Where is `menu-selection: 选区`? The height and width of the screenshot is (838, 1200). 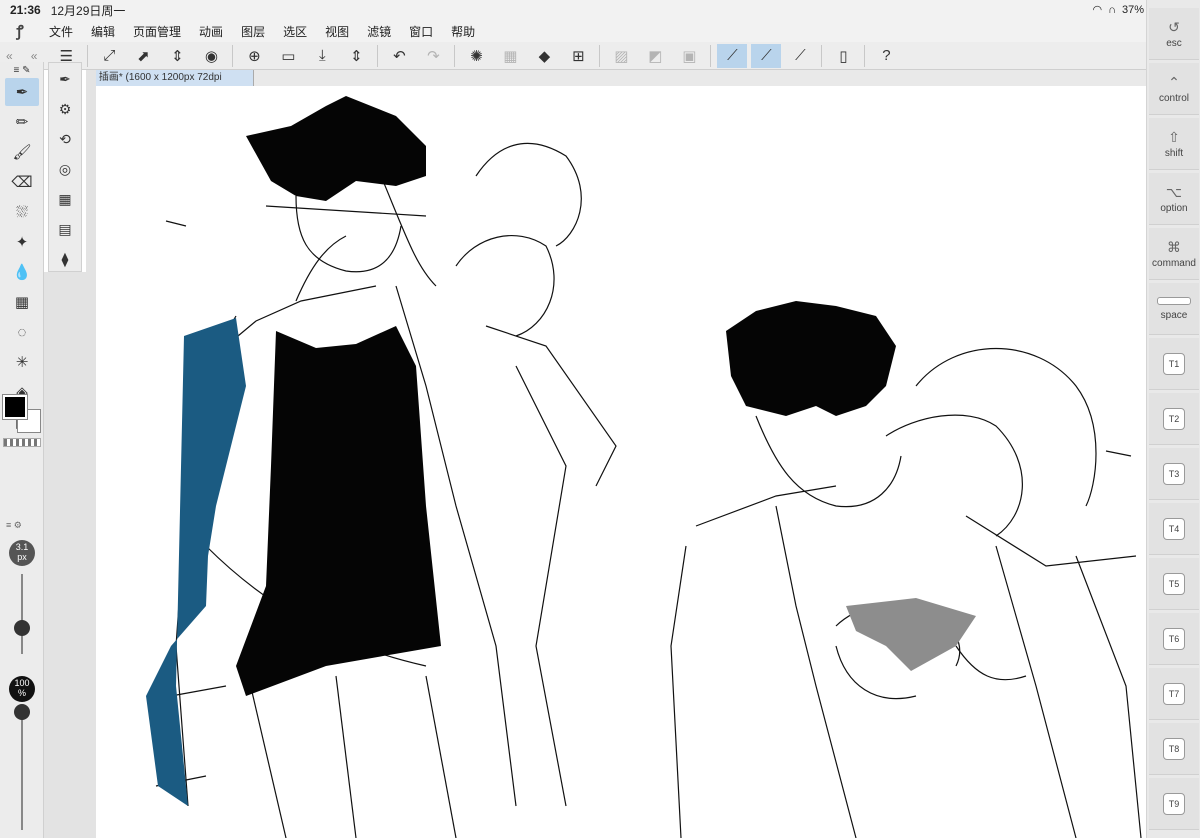
menu-selection: 选区 is located at coordinates (295, 31).